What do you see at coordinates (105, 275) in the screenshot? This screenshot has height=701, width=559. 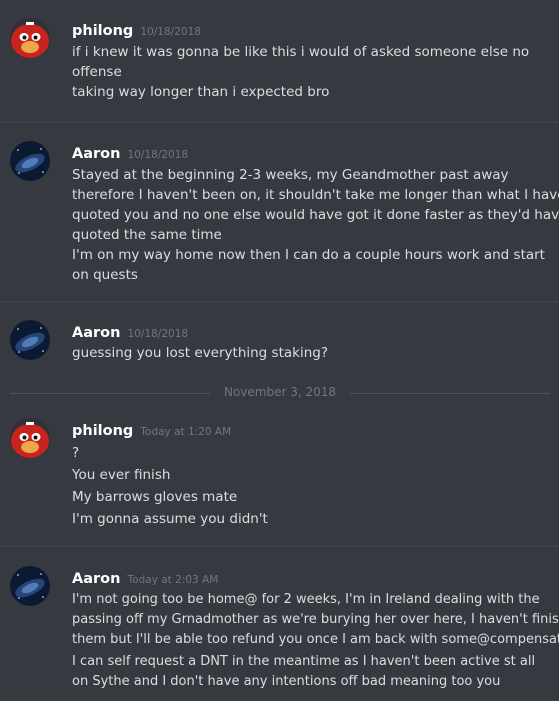 I see `message-line: on quests` at bounding box center [105, 275].